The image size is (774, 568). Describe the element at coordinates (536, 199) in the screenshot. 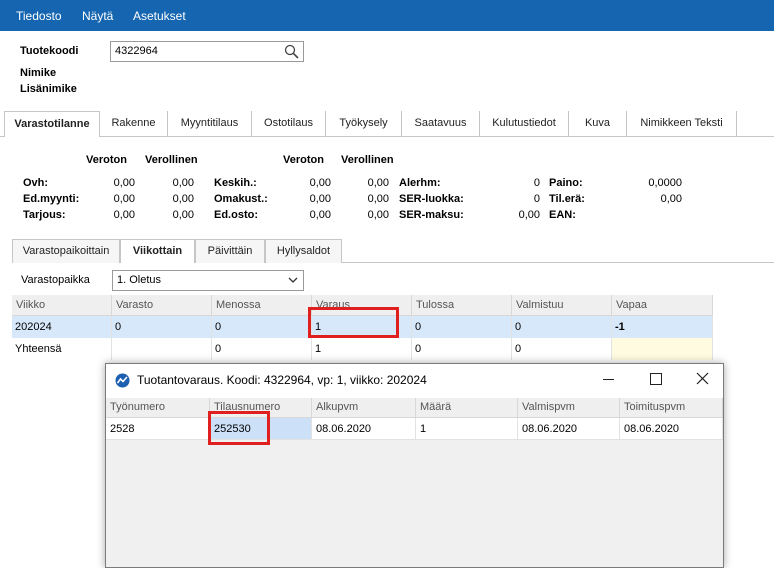

I see `ser-luokka-value: 0` at that location.